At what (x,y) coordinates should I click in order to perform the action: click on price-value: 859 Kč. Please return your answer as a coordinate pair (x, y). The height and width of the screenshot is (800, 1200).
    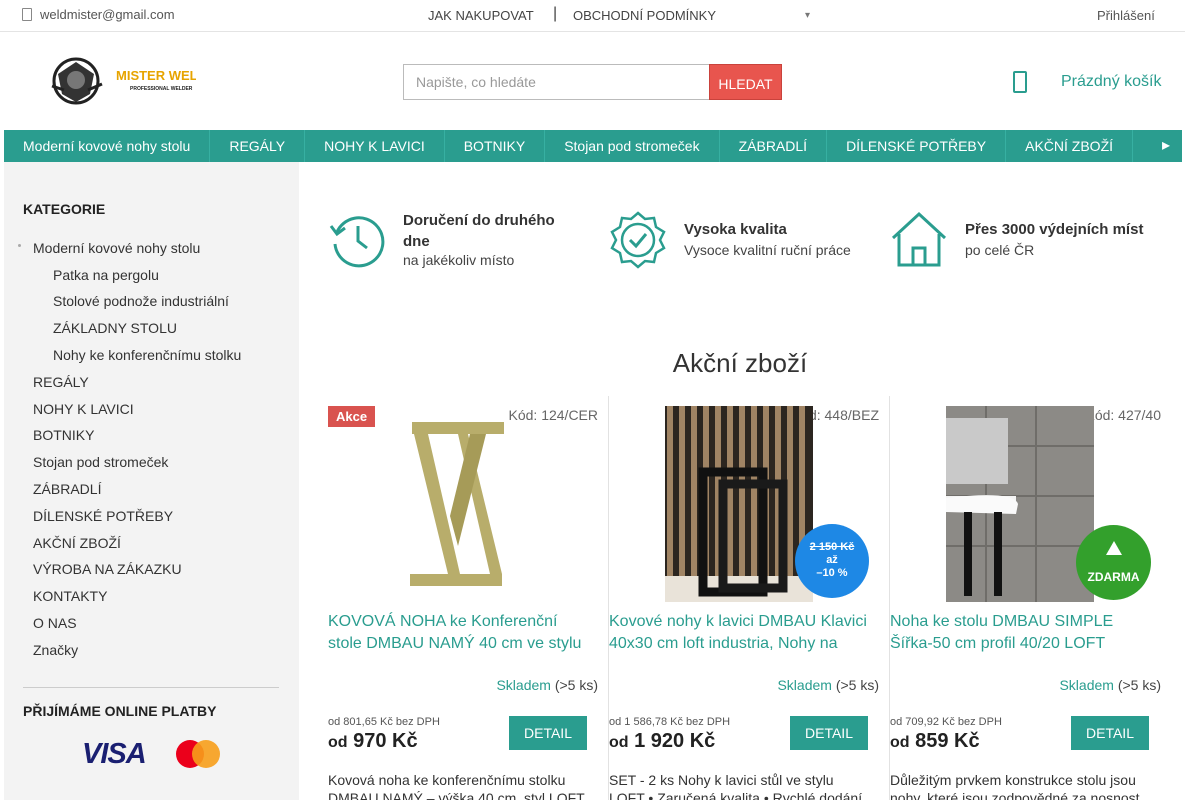
    Looking at the image, I should click on (947, 741).